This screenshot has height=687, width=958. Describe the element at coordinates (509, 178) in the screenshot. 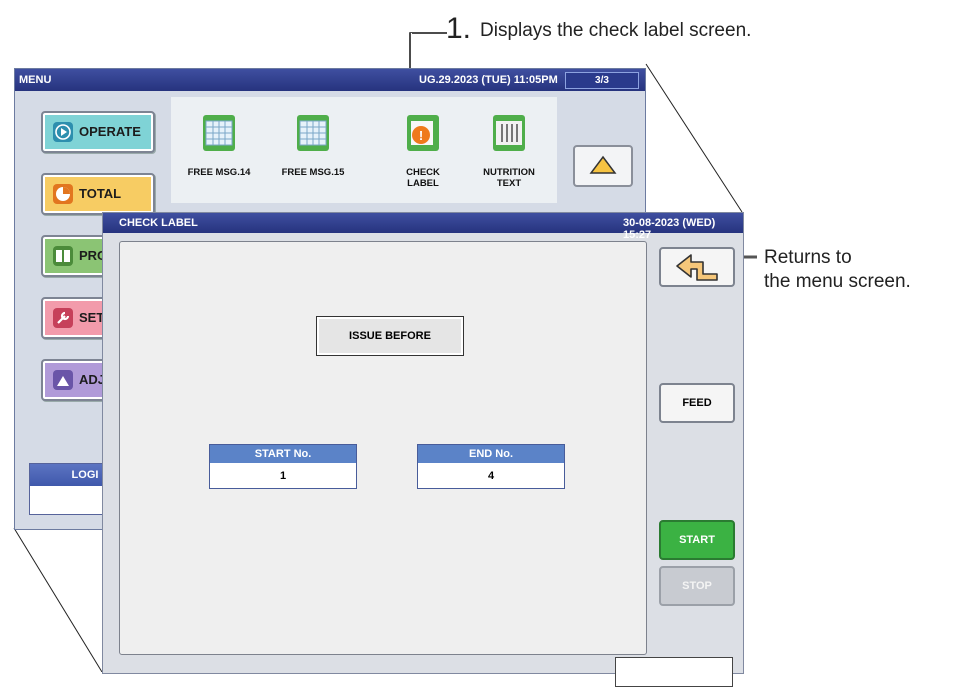

I see `nutrition-text-caption: NUTRITION TEXT` at that location.